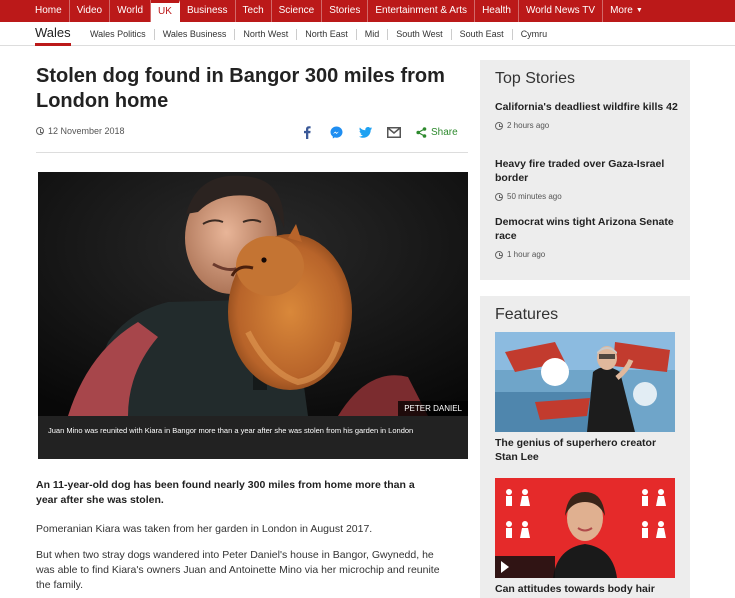  Describe the element at coordinates (497, 11) in the screenshot. I see `nav-item-health: Health` at that location.